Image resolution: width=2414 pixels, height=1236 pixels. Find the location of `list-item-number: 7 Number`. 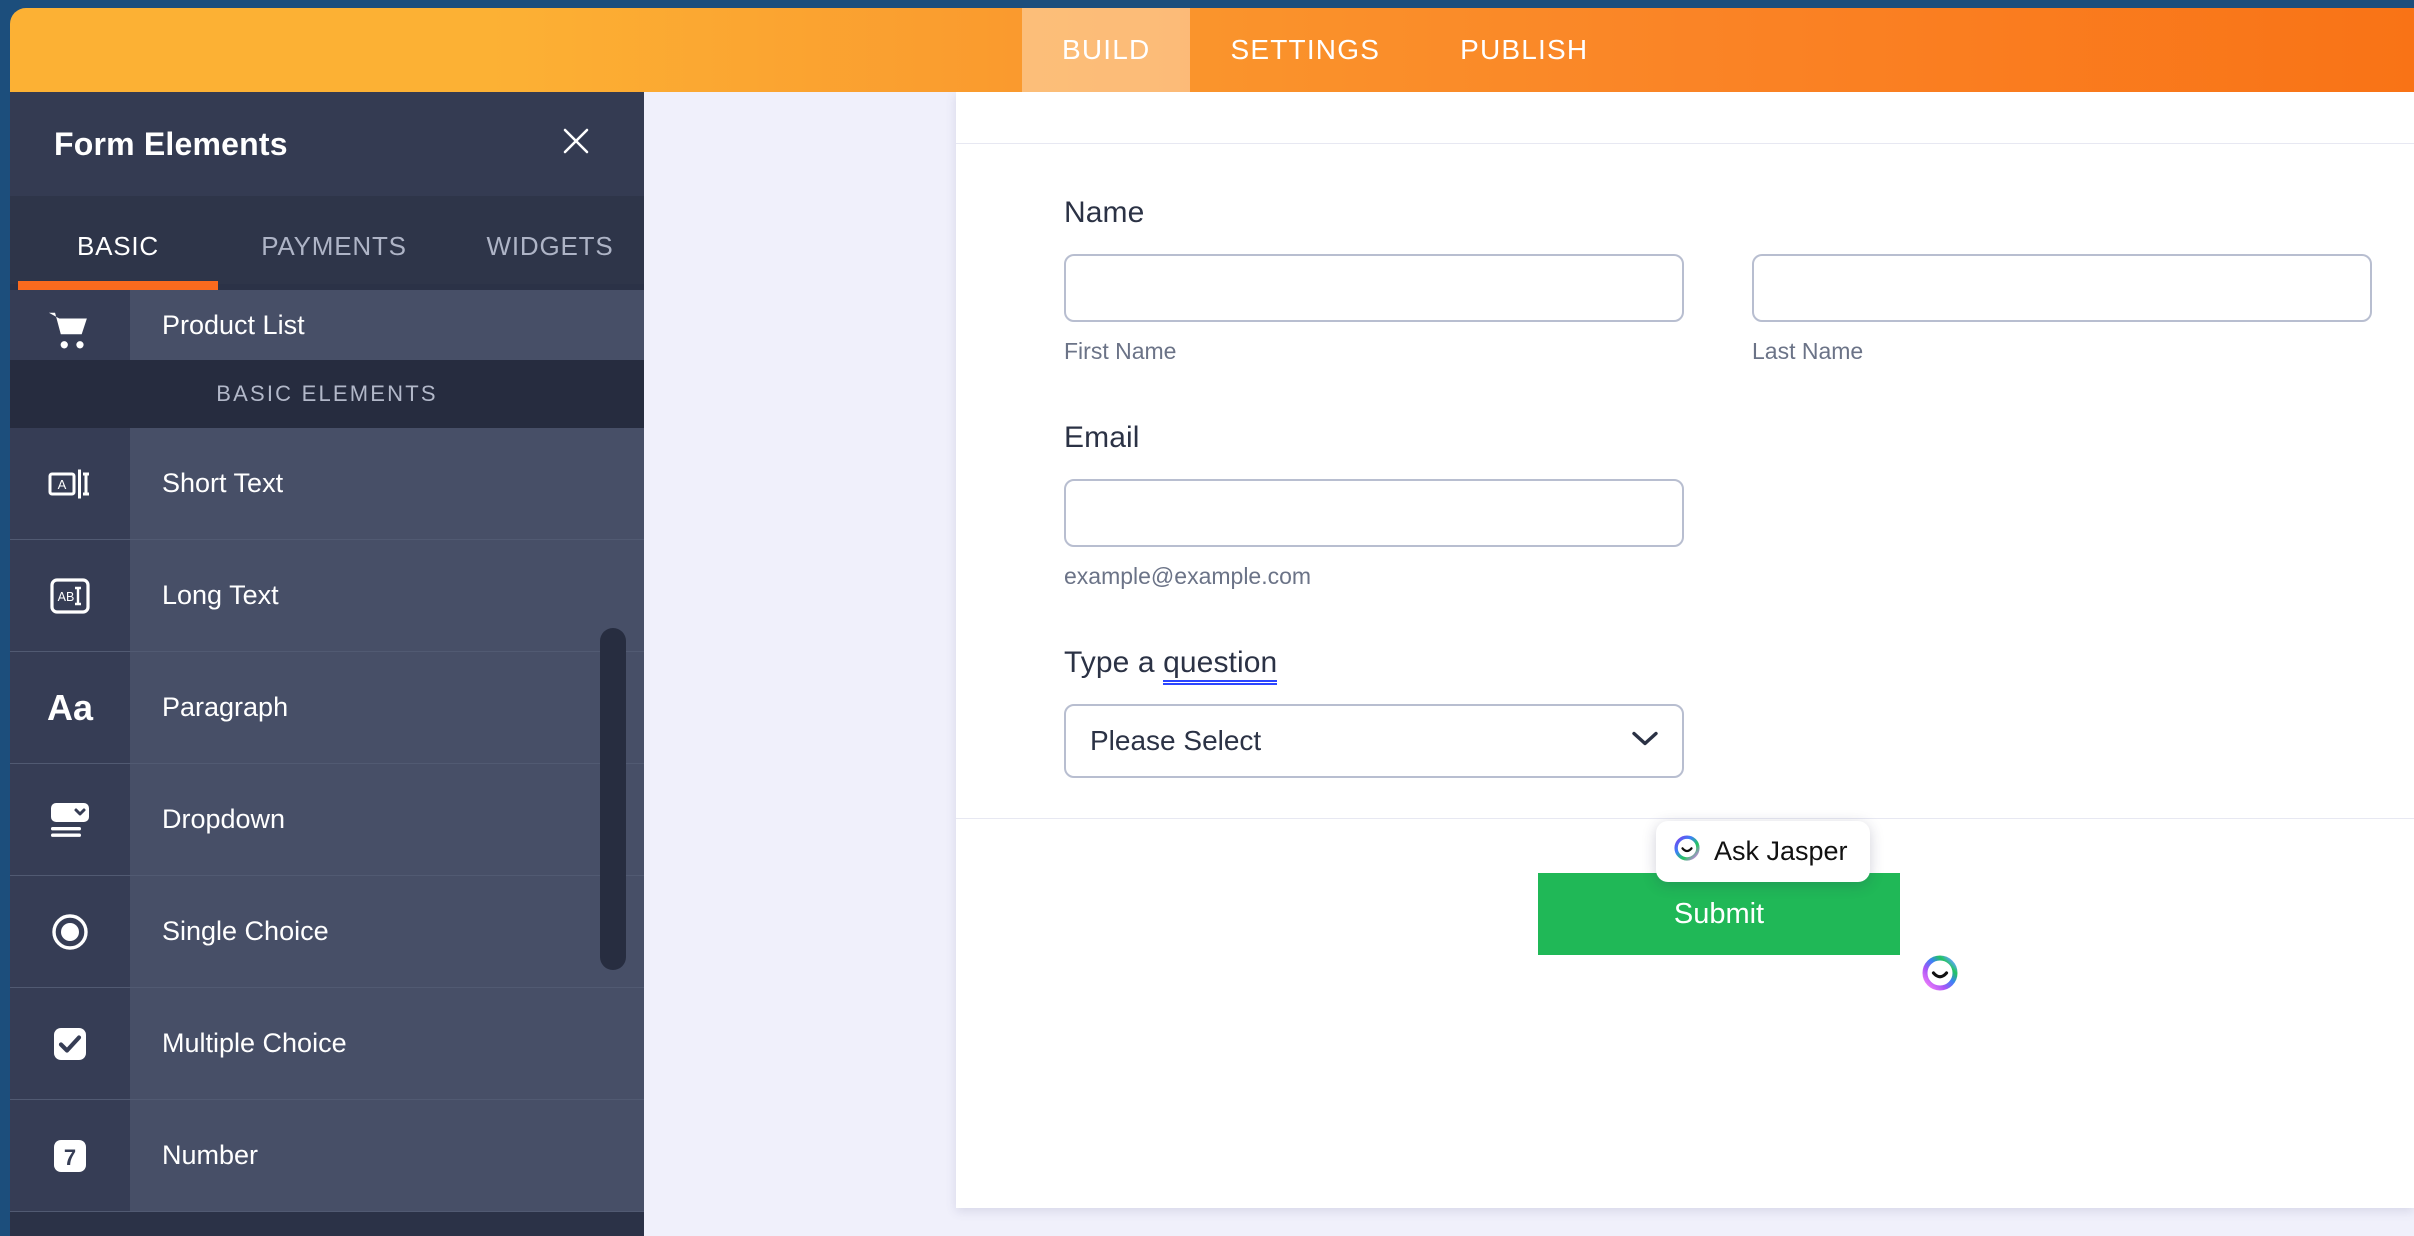

list-item-number: 7 Number is located at coordinates (327, 1156).